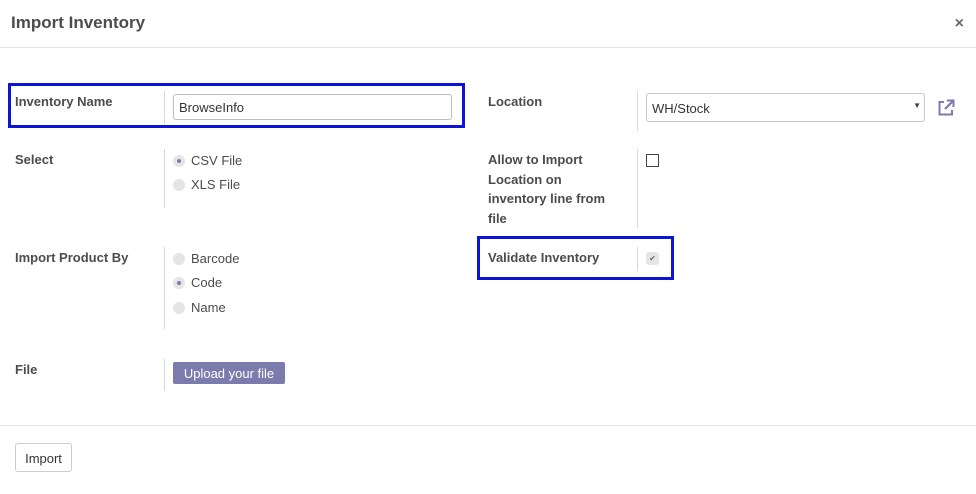 The image size is (976, 494). I want to click on import-button: Import, so click(43, 457).